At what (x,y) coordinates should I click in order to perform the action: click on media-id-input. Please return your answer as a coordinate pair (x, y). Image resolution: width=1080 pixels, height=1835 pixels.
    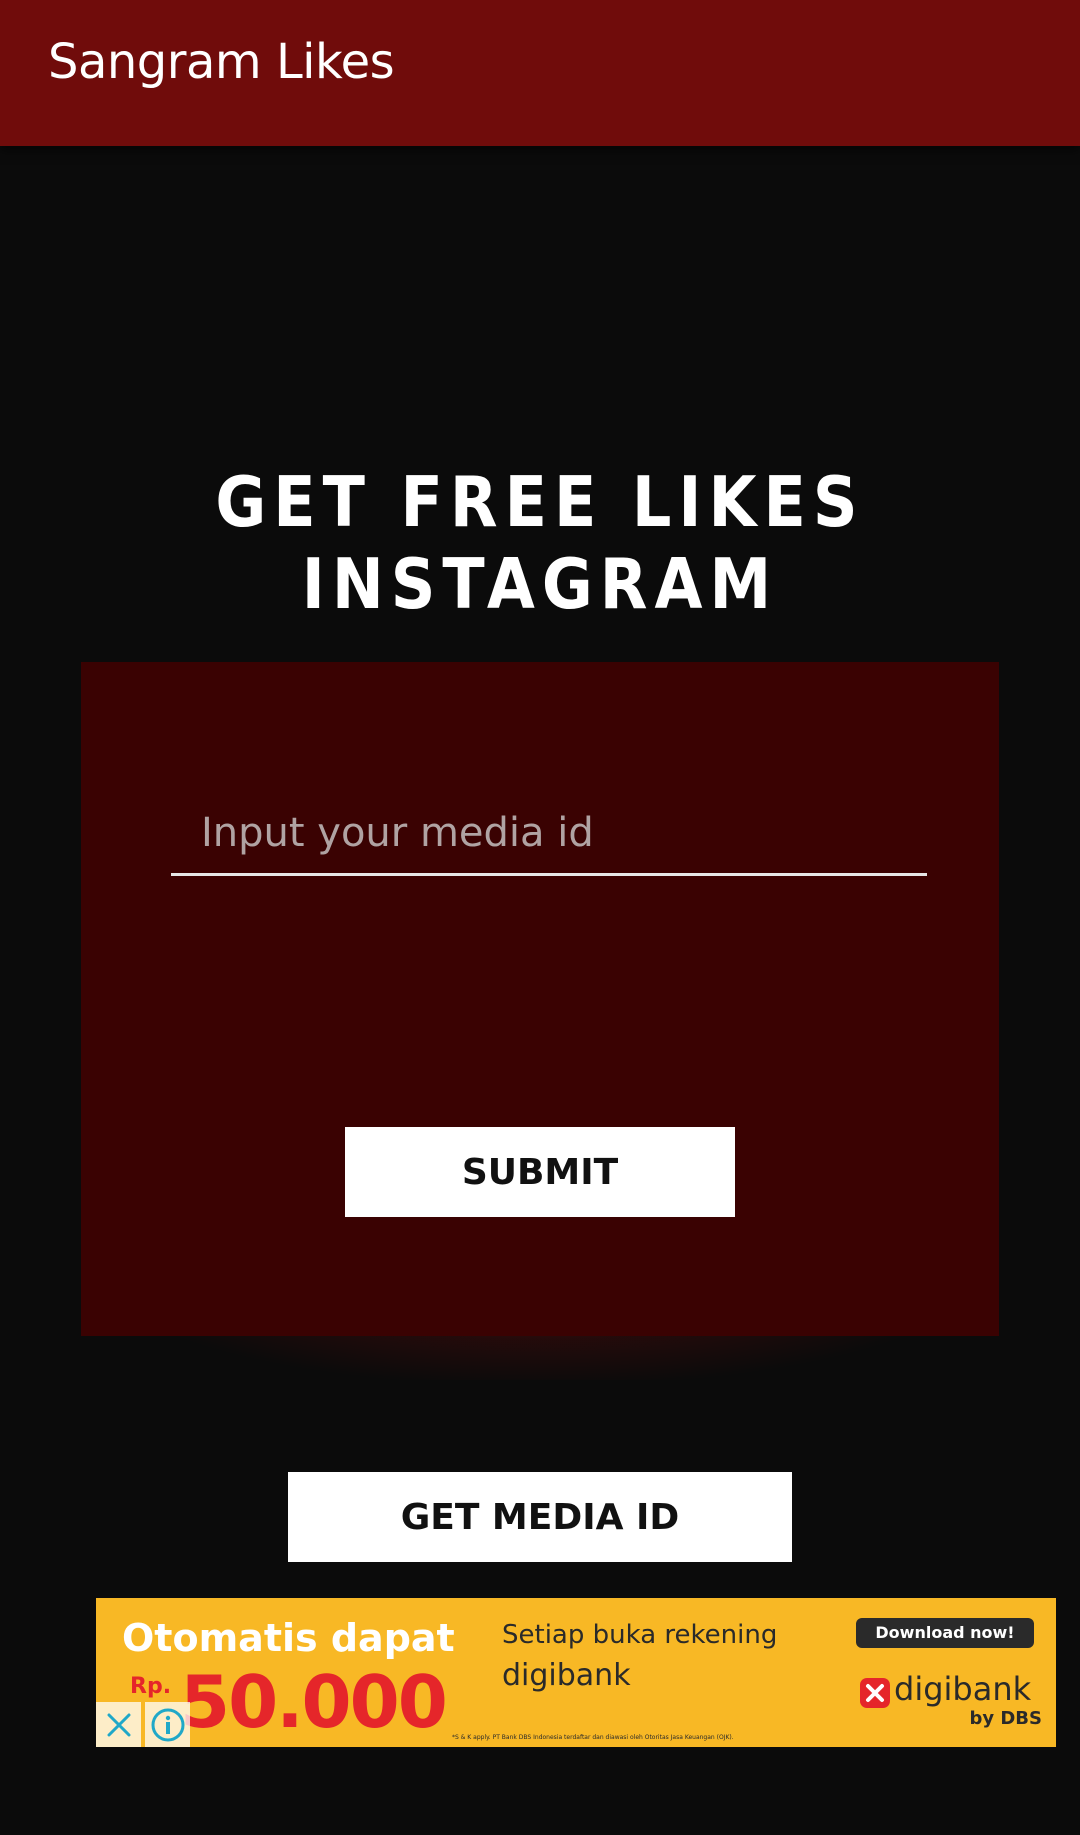
    Looking at the image, I should click on (549, 834).